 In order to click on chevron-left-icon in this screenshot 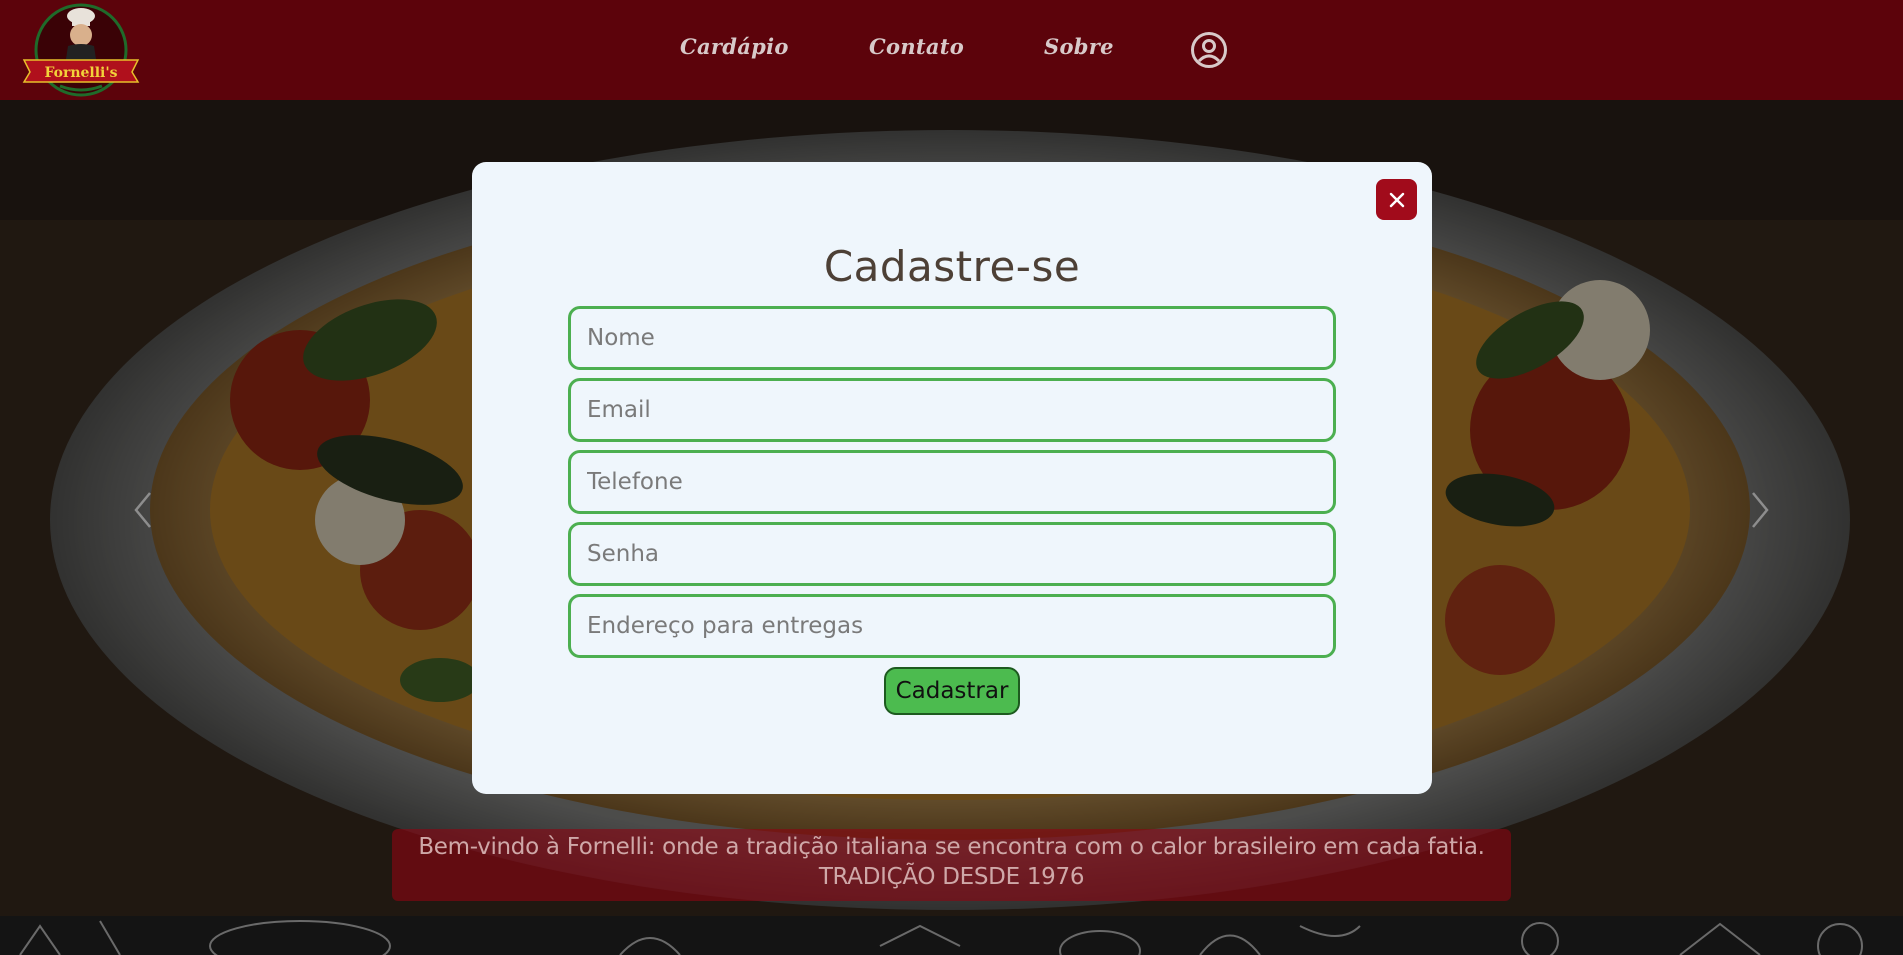, I will do `click(143, 510)`.